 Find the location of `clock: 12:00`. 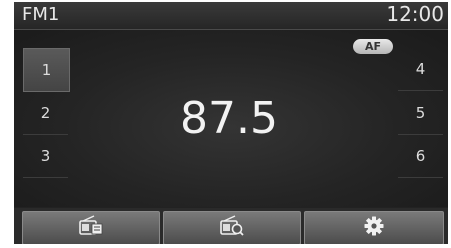

clock: 12:00 is located at coordinates (415, 14).